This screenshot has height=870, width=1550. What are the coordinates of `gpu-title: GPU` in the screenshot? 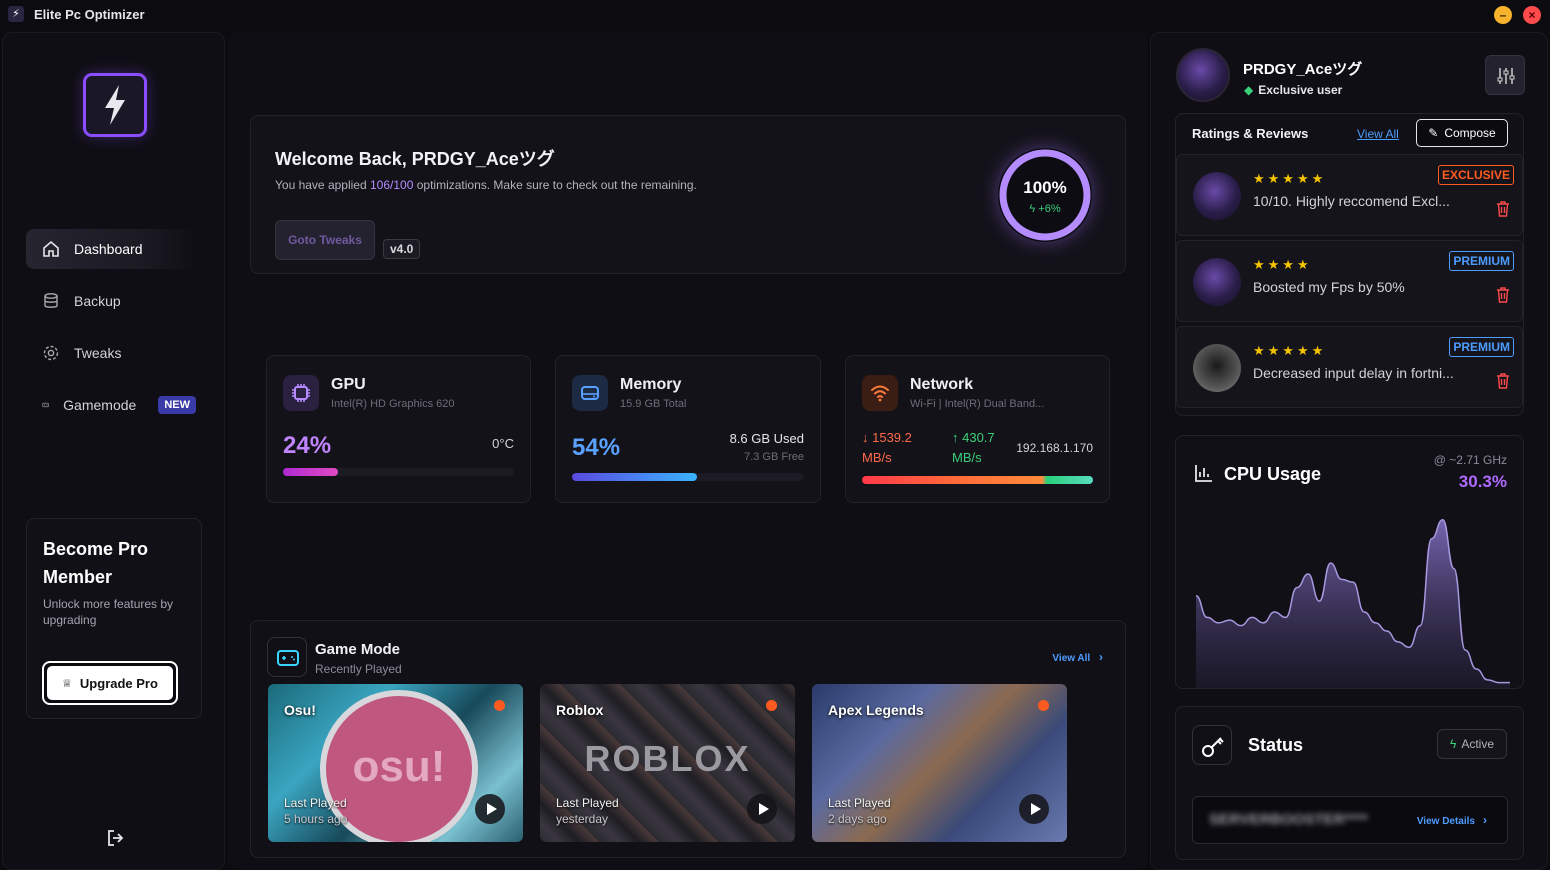 It's located at (348, 384).